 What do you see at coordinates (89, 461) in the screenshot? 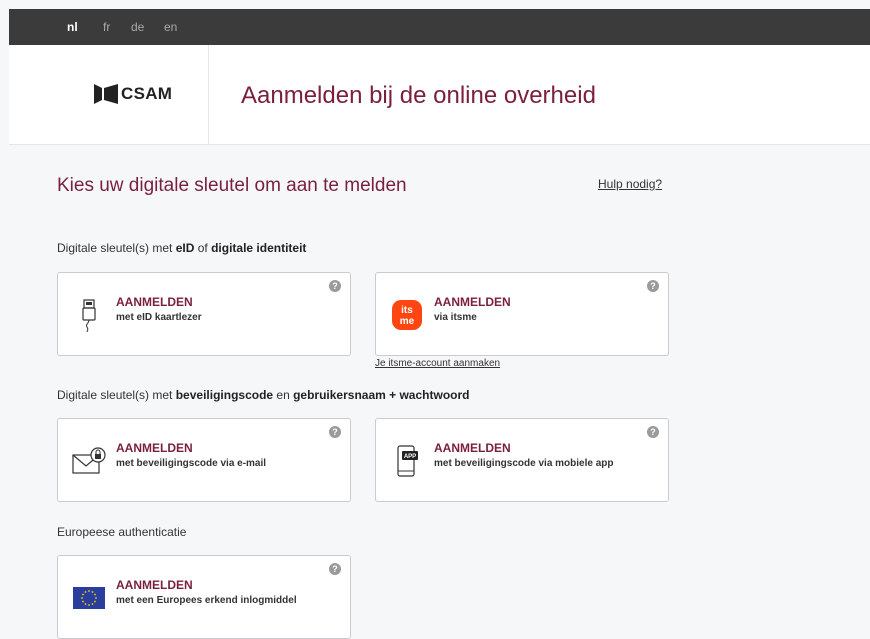
I see `envelope-lock-icon` at bounding box center [89, 461].